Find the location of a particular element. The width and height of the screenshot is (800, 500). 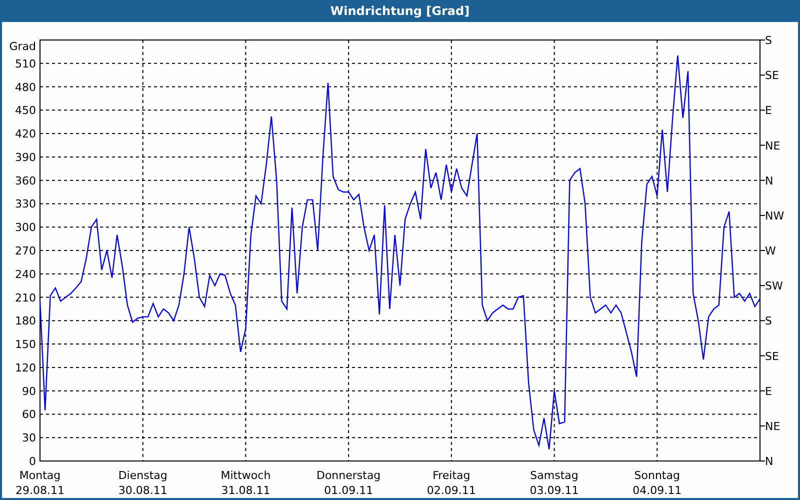

y-tick-label: 360 is located at coordinates (25, 181).